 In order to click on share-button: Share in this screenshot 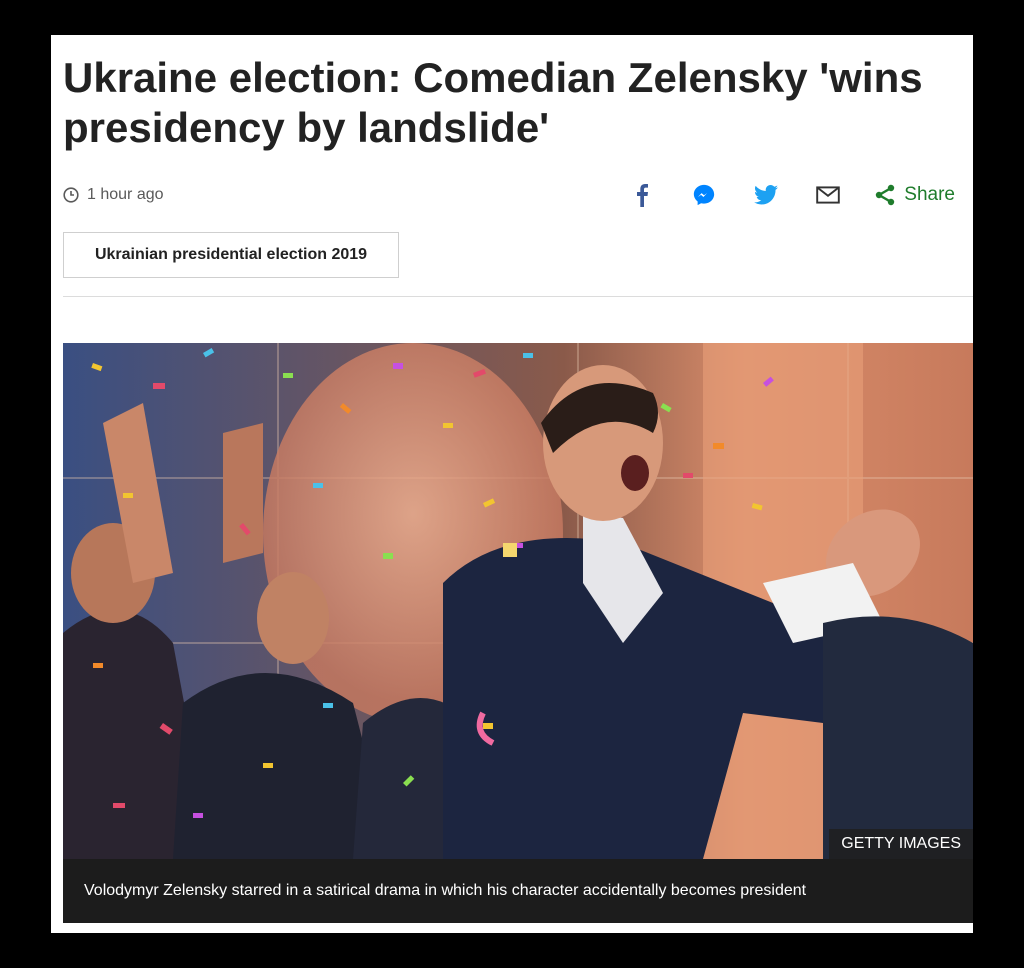, I will do `click(914, 195)`.